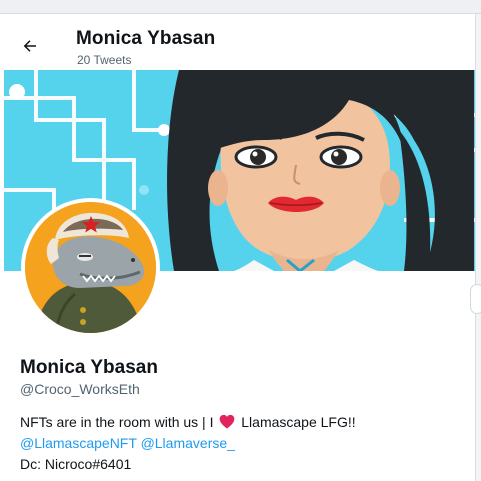 The width and height of the screenshot is (481, 481). Describe the element at coordinates (298, 422) in the screenshot. I see `bio-text: Llamascape LFG!!` at that location.